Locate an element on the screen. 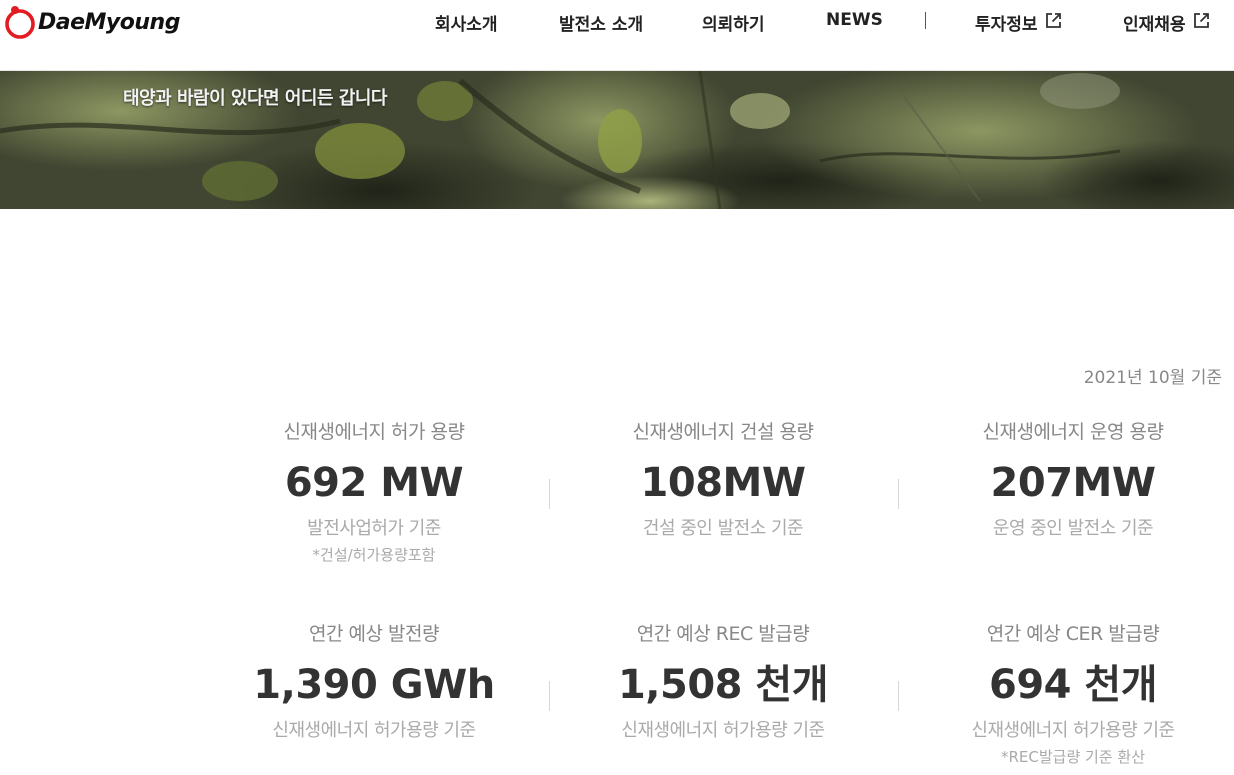  stat-annual-generation: 연간 예상 발전량 1,390 GWh 신재생에너지 허가용량 기준 is located at coordinates (374, 682).